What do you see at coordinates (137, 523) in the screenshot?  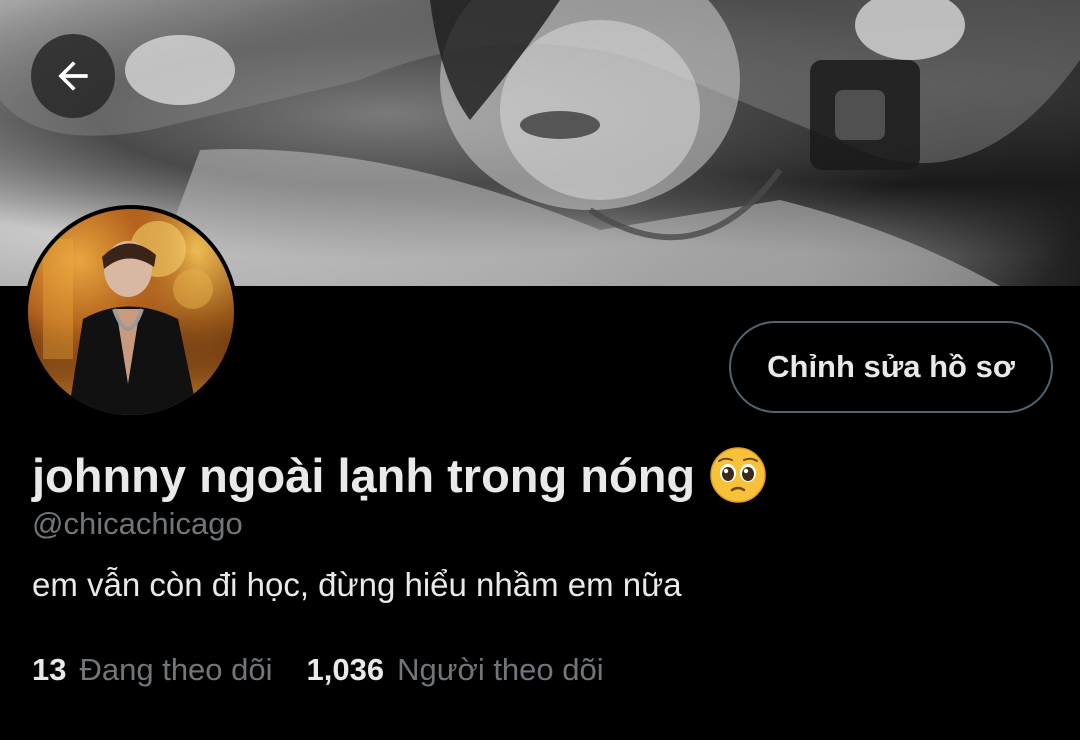 I see `profile-handle: @chicachicago` at bounding box center [137, 523].